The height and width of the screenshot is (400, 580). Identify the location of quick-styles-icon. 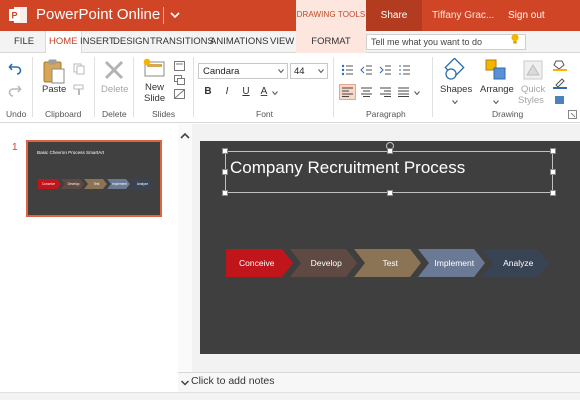
(533, 70).